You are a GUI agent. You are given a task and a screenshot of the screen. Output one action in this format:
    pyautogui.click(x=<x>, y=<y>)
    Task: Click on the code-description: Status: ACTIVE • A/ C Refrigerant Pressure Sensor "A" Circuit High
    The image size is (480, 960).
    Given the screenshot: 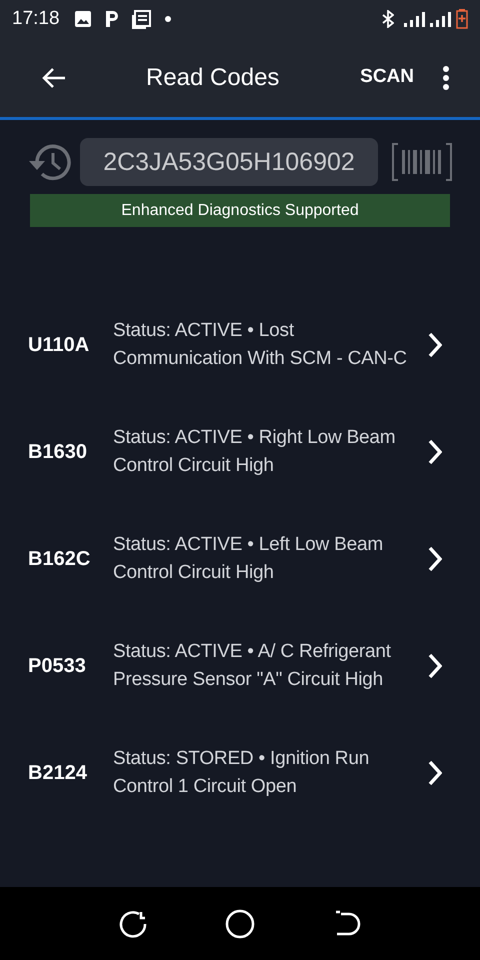 What is the action you would take?
    pyautogui.click(x=252, y=666)
    